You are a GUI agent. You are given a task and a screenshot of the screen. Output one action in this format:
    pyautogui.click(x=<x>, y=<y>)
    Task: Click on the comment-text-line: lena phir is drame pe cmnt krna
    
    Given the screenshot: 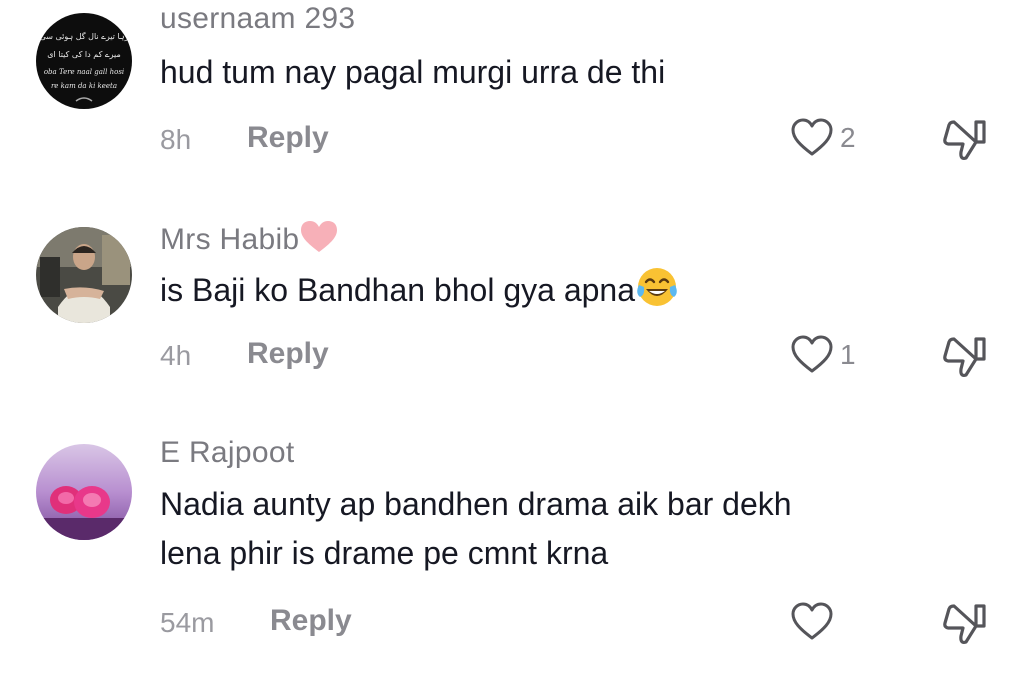 What is the action you would take?
    pyautogui.click(x=384, y=553)
    